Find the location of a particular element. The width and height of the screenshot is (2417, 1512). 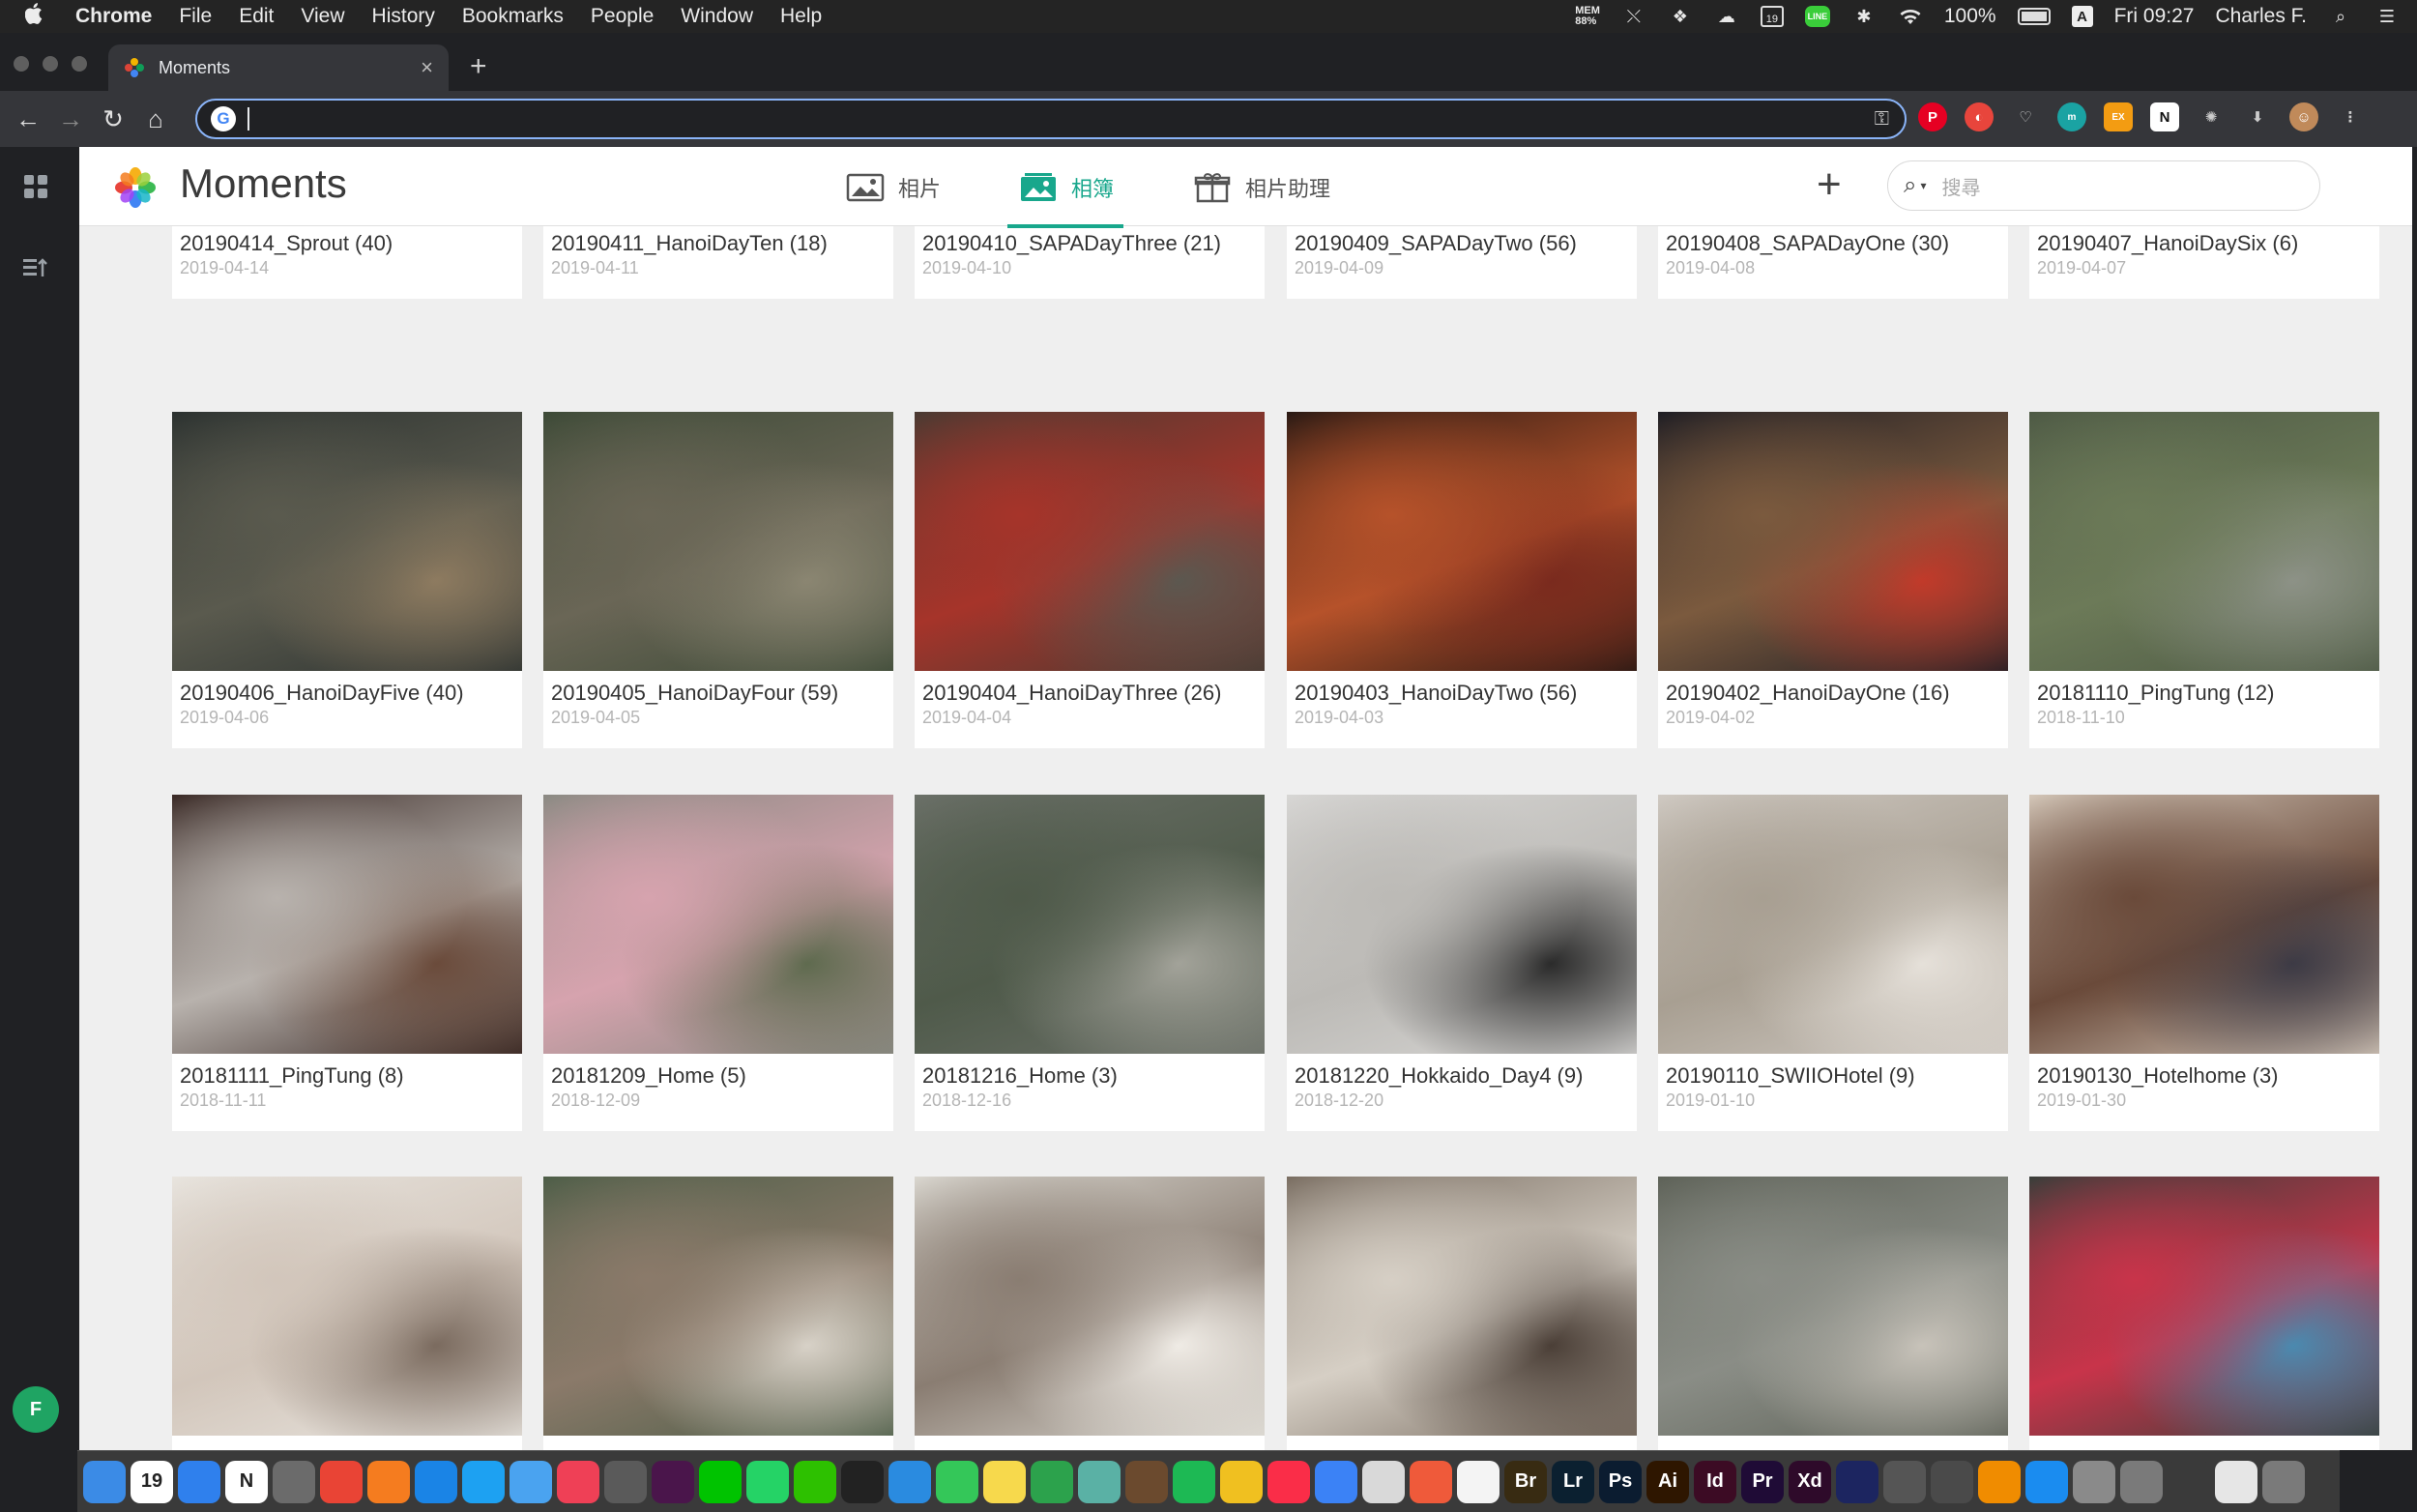

safari-icon is located at coordinates (436, 1481).